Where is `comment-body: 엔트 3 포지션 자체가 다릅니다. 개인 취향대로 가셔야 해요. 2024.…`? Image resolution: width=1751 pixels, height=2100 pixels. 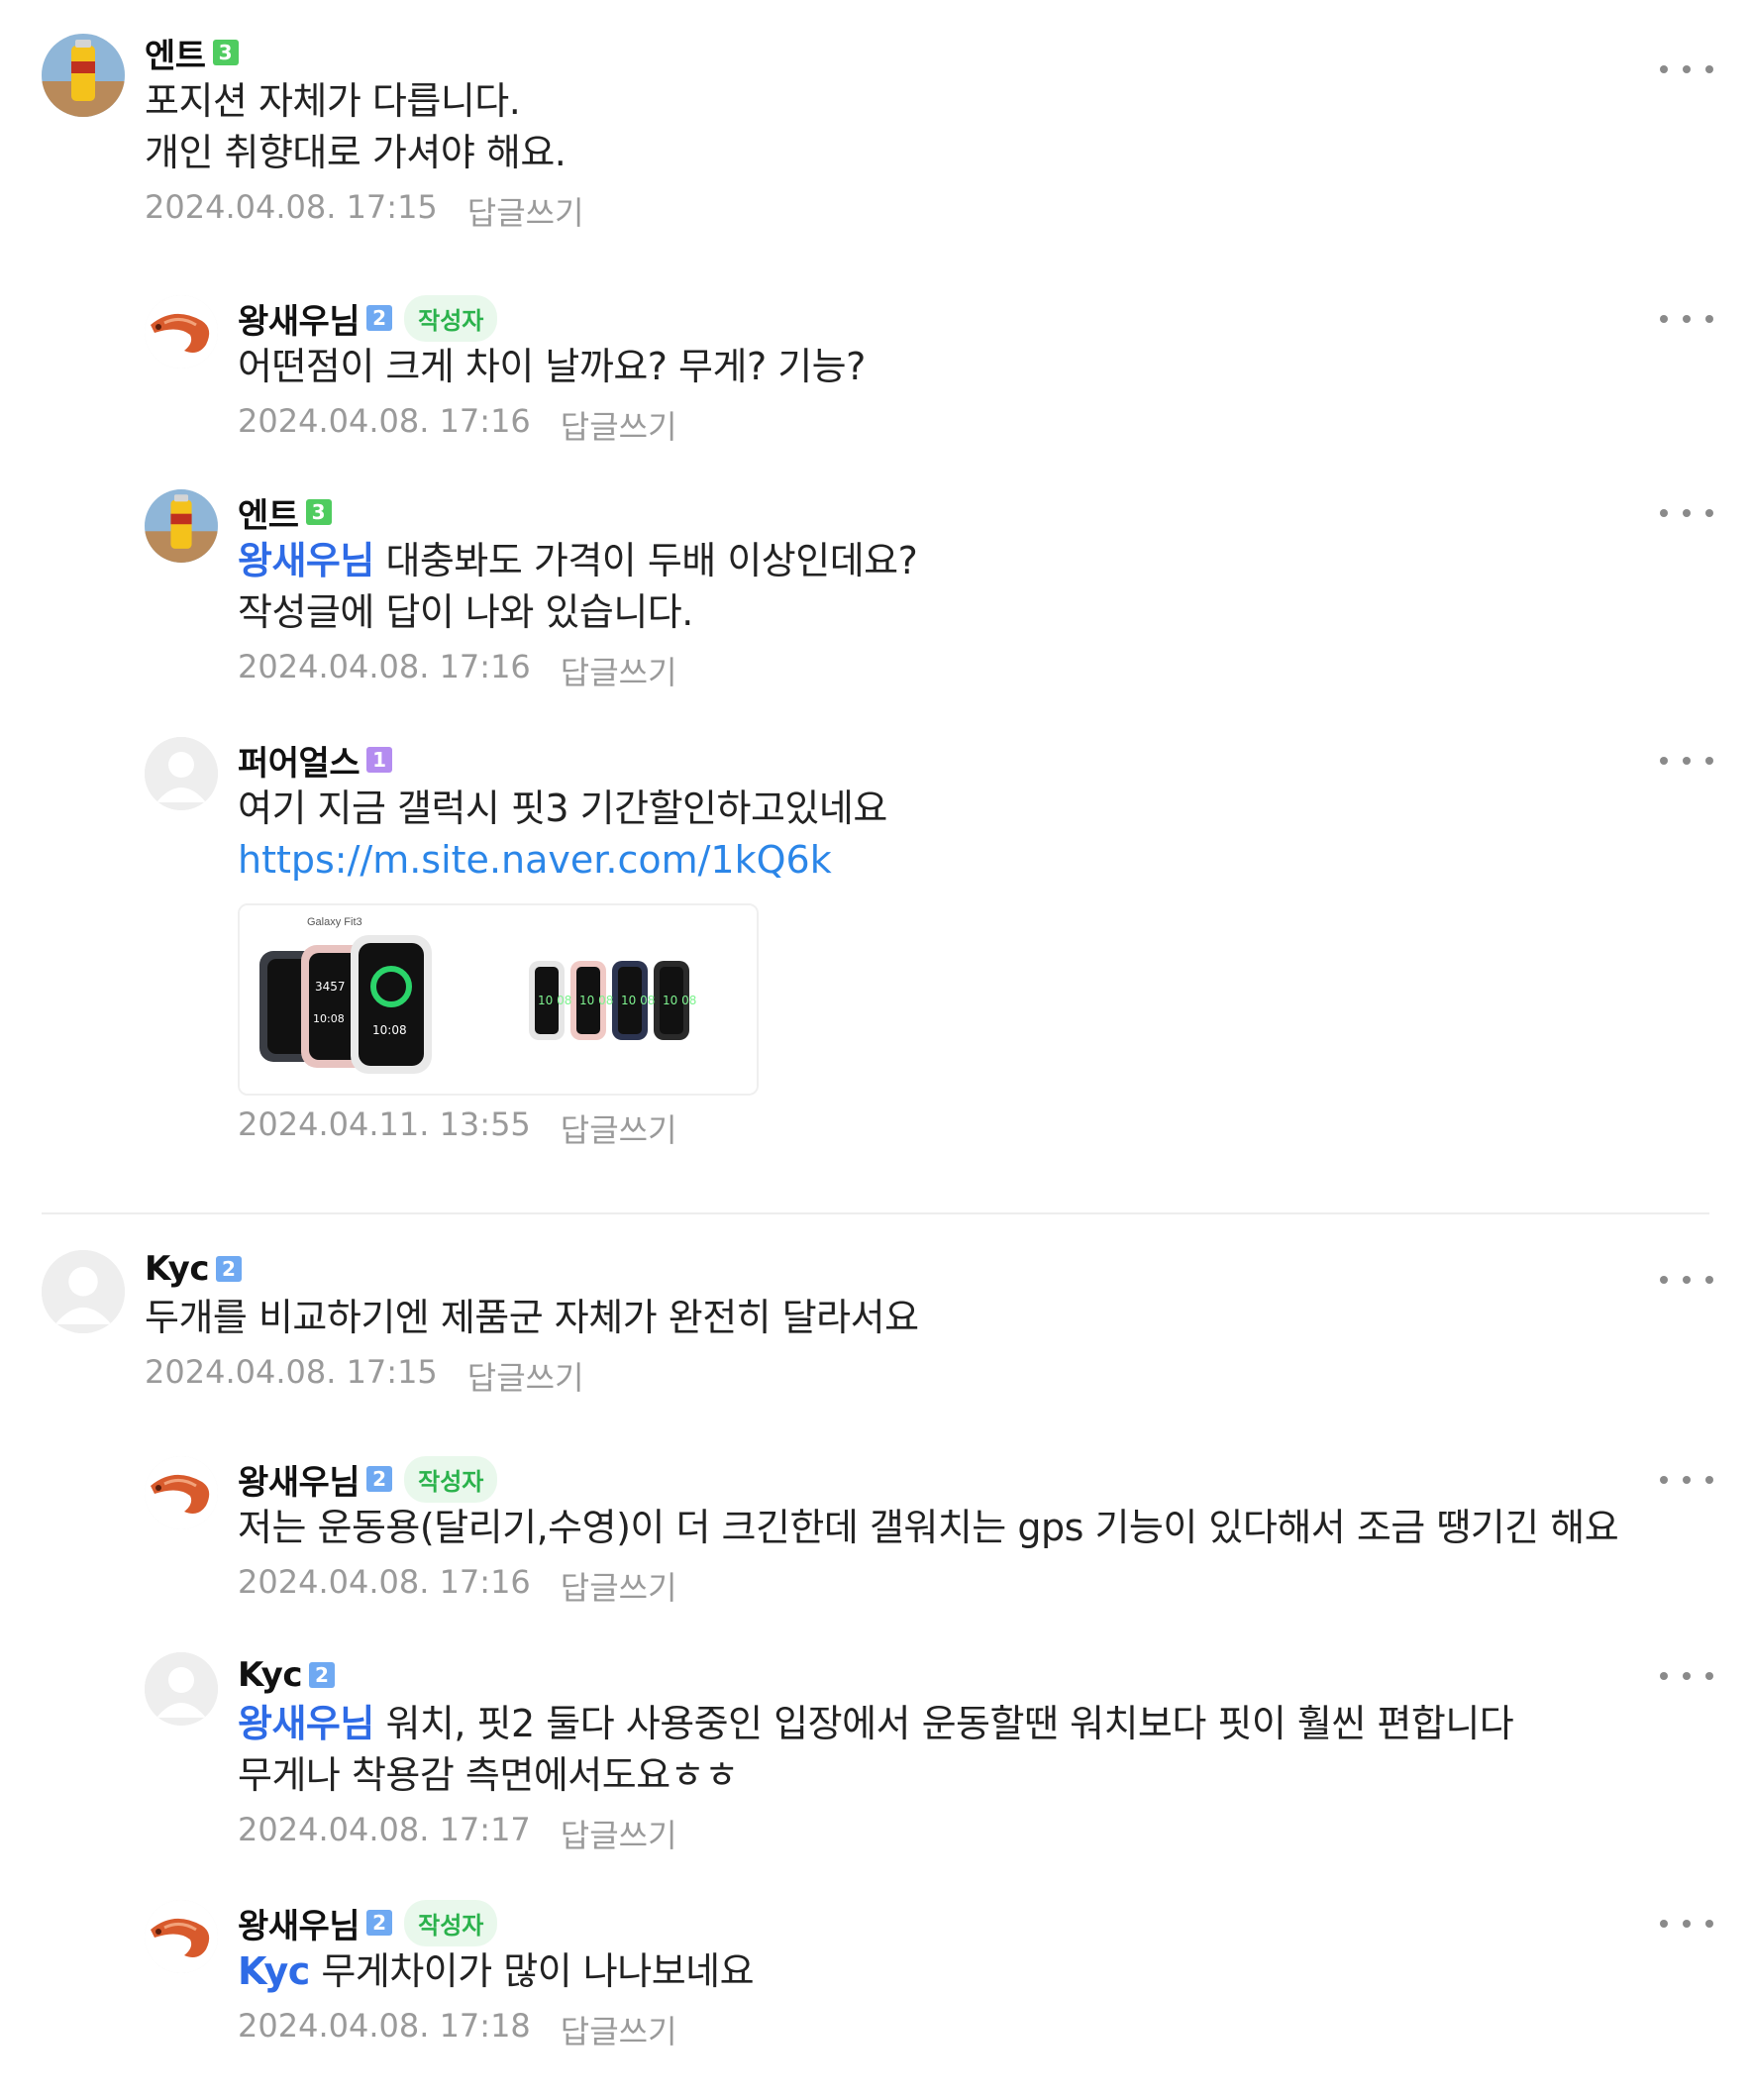
comment-body: 엔트 3 포지션 자체가 다릅니다. 개인 취향대로 가셔야 해요. 2024.… is located at coordinates (364, 132).